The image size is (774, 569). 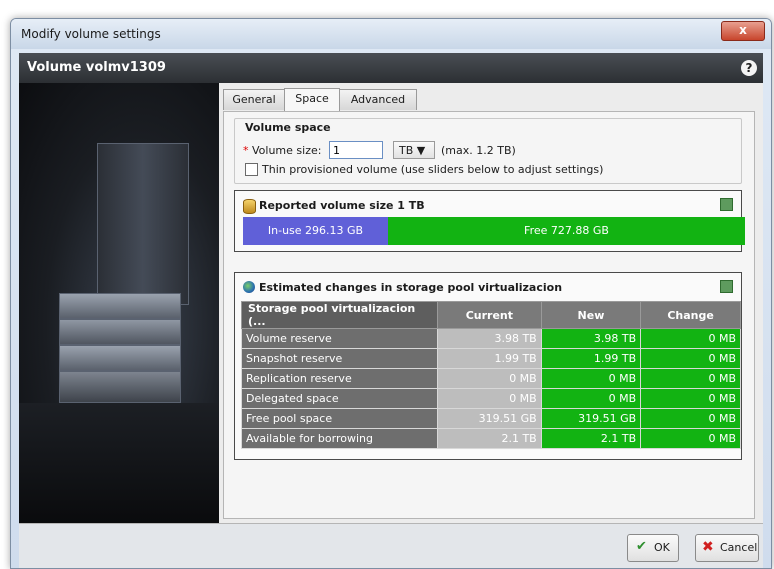 I want to click on unit-select: TB ▼, so click(x=414, y=150).